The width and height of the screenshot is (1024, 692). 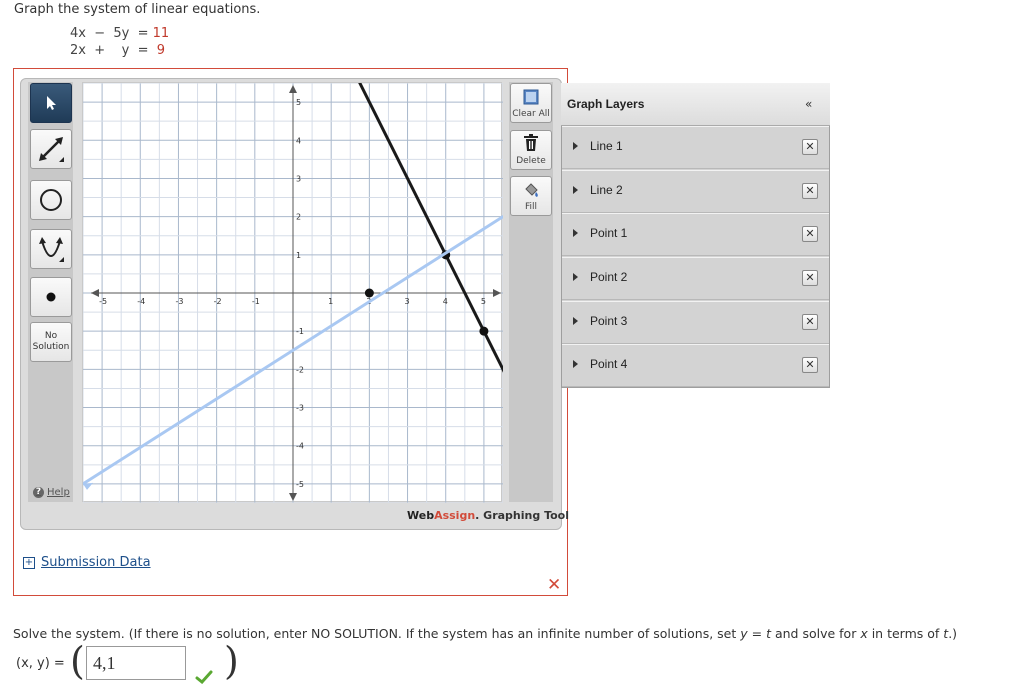 I want to click on layer-label: Point 3, so click(x=609, y=321).